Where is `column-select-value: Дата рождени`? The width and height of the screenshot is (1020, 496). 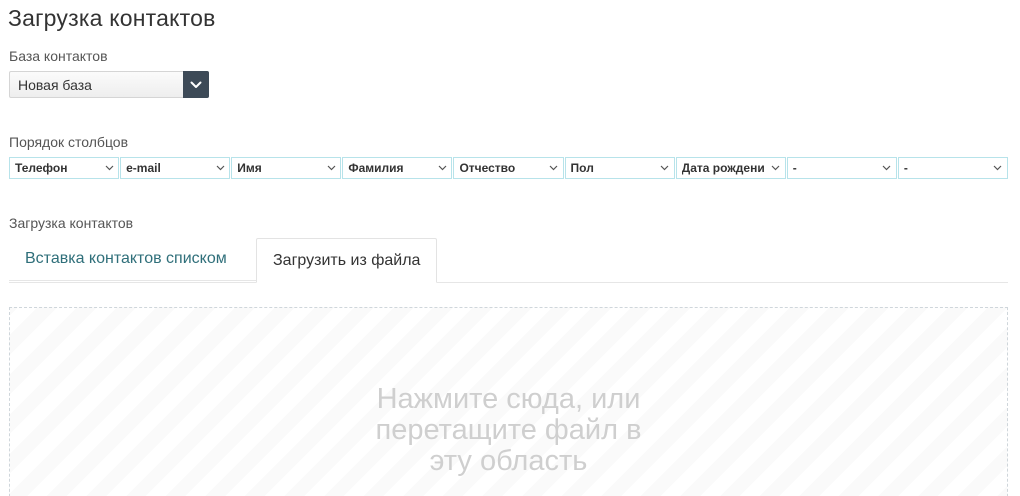 column-select-value: Дата рождени is located at coordinates (723, 168).